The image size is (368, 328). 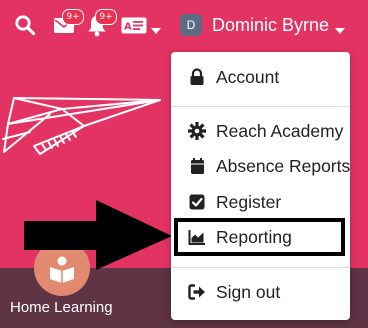 I want to click on menu-item-register: Register, so click(x=260, y=202).